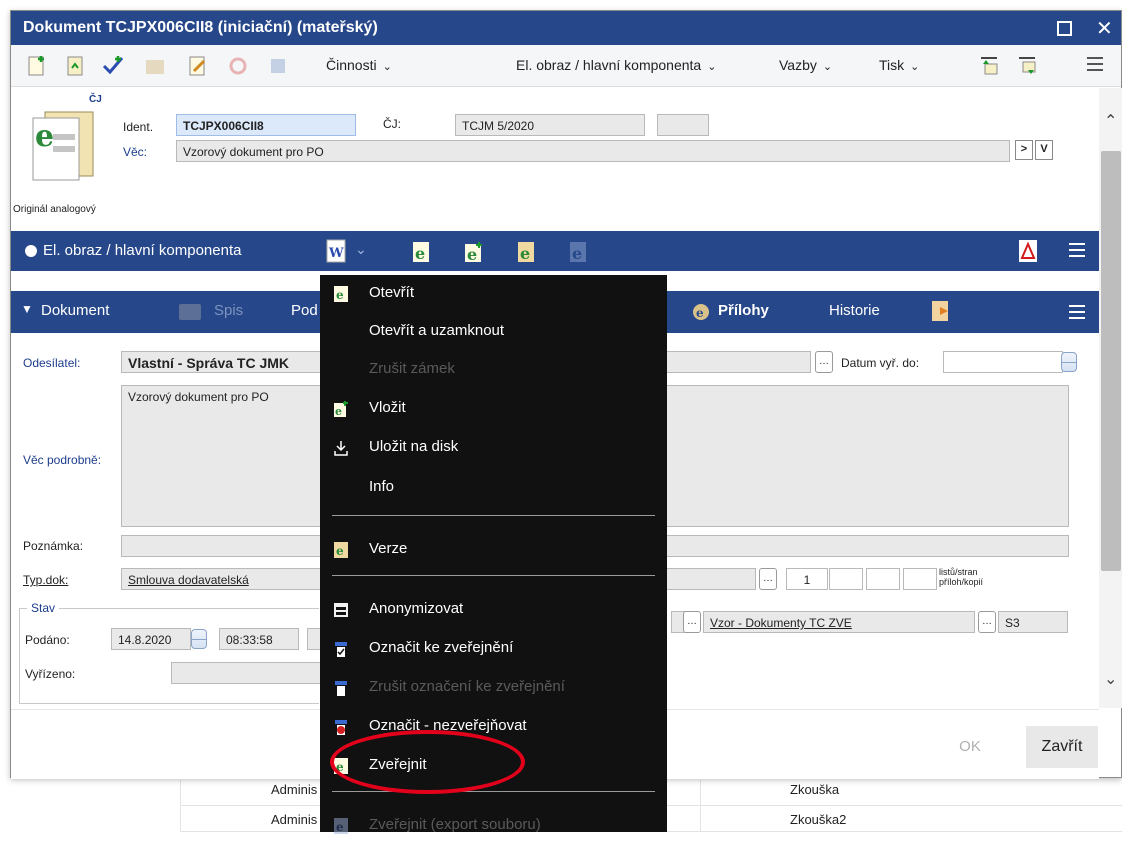 The height and width of the screenshot is (843, 1122). What do you see at coordinates (493, 408) in the screenshot?
I see `menu-item-vlozit: e Vložit` at bounding box center [493, 408].